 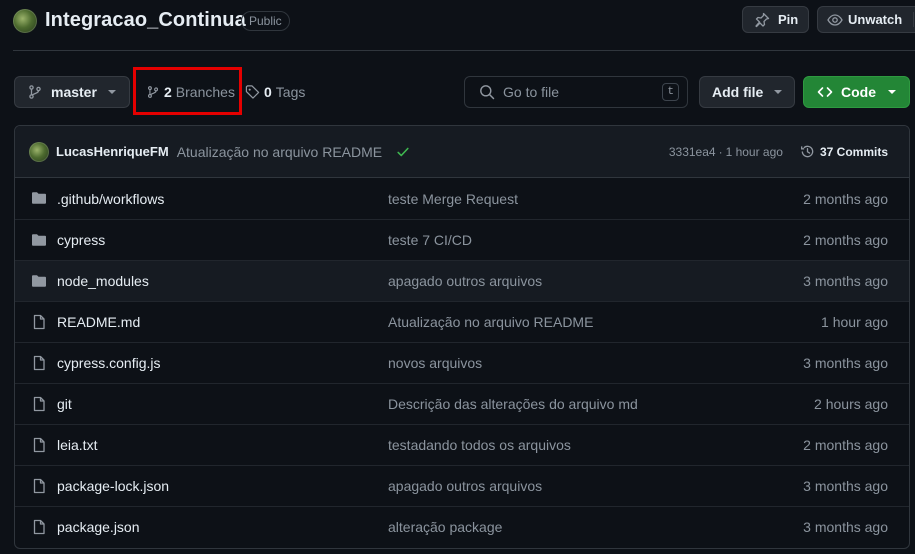 I want to click on search-icon, so click(x=487, y=92).